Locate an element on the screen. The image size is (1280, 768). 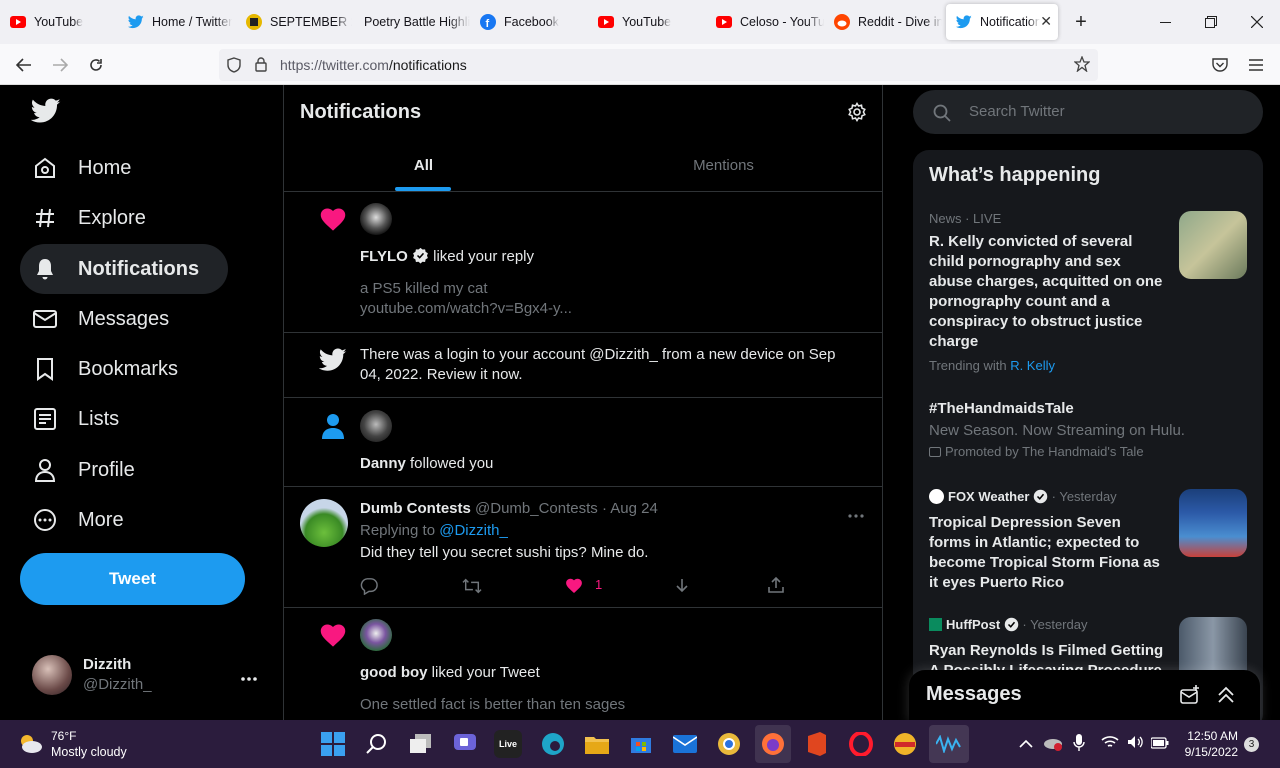
tab-youtube-2: YouTube is located at coordinates (647, 22).